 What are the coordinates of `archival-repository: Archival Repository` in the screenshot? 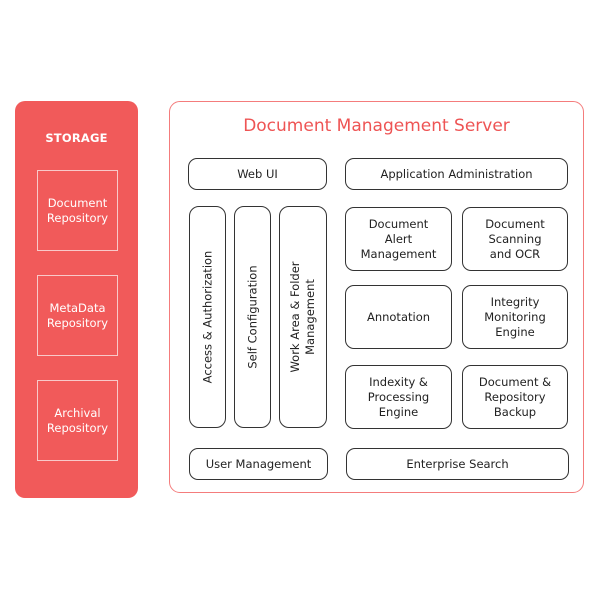 It's located at (77, 420).